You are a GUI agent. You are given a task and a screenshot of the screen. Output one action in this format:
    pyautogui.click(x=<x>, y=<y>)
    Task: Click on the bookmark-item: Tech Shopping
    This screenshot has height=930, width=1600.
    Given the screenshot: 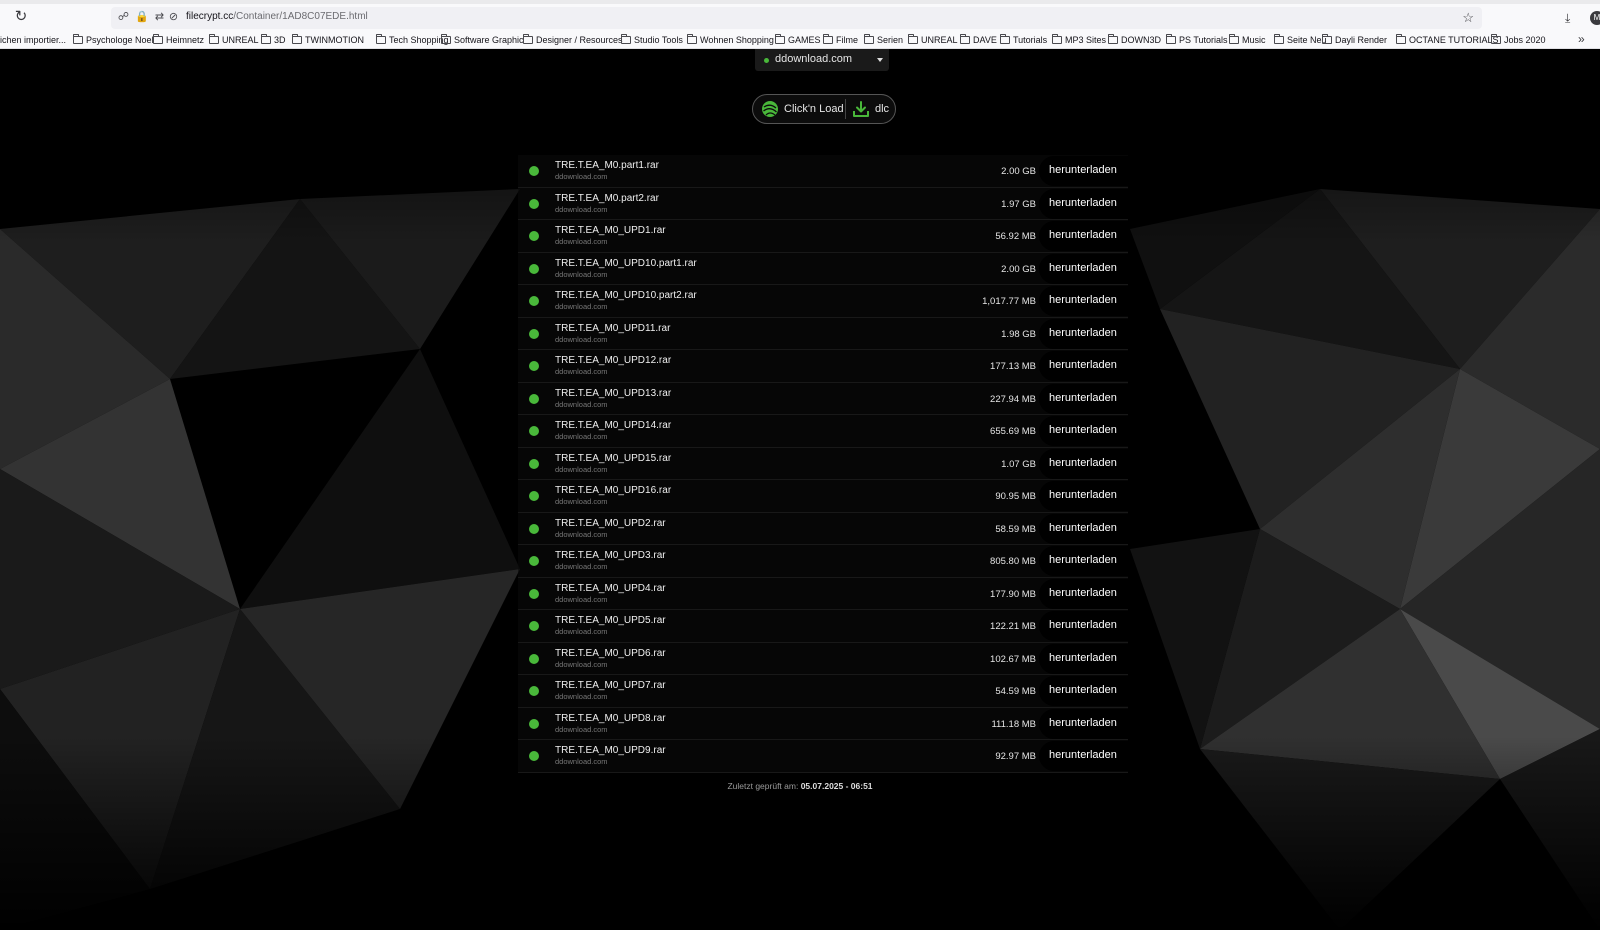 What is the action you would take?
    pyautogui.click(x=412, y=40)
    